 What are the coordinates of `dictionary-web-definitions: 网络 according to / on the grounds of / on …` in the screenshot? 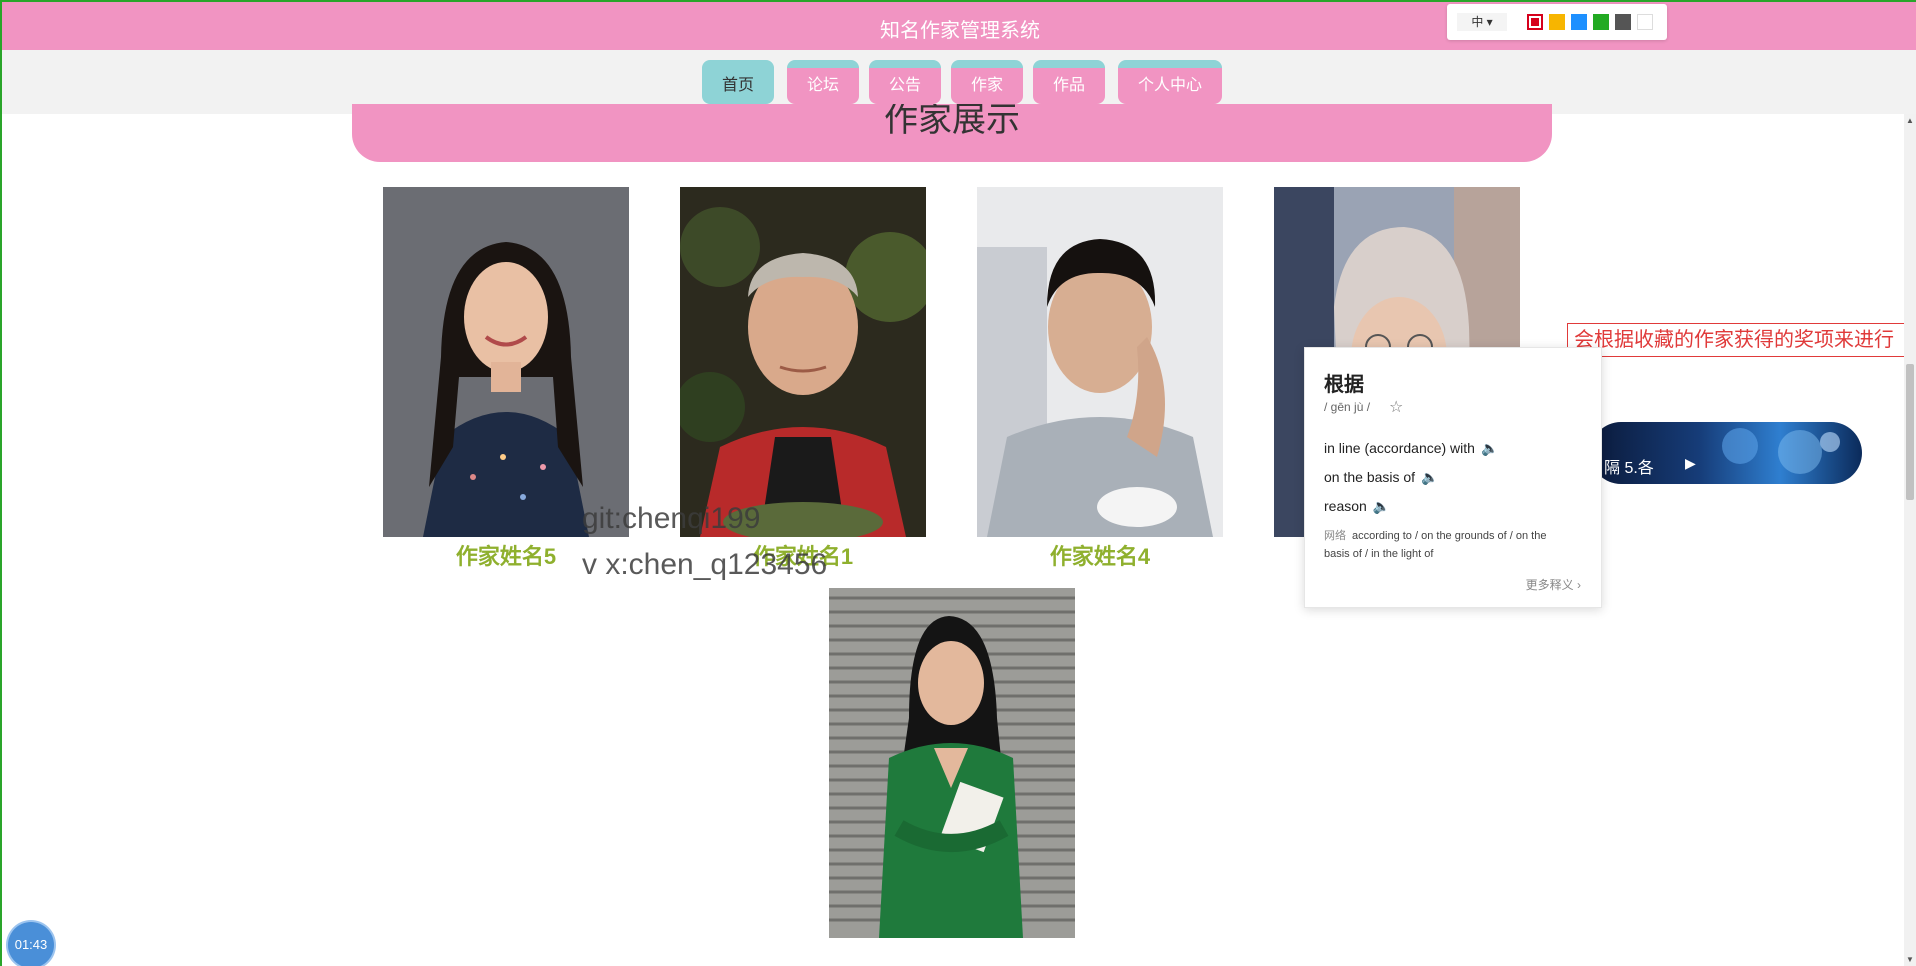 It's located at (1439, 545).